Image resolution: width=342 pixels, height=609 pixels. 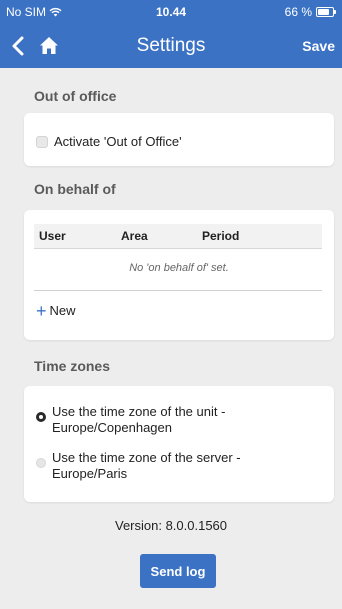 I want to click on out-of-office-card: Activate 'Out of Office', so click(x=179, y=139).